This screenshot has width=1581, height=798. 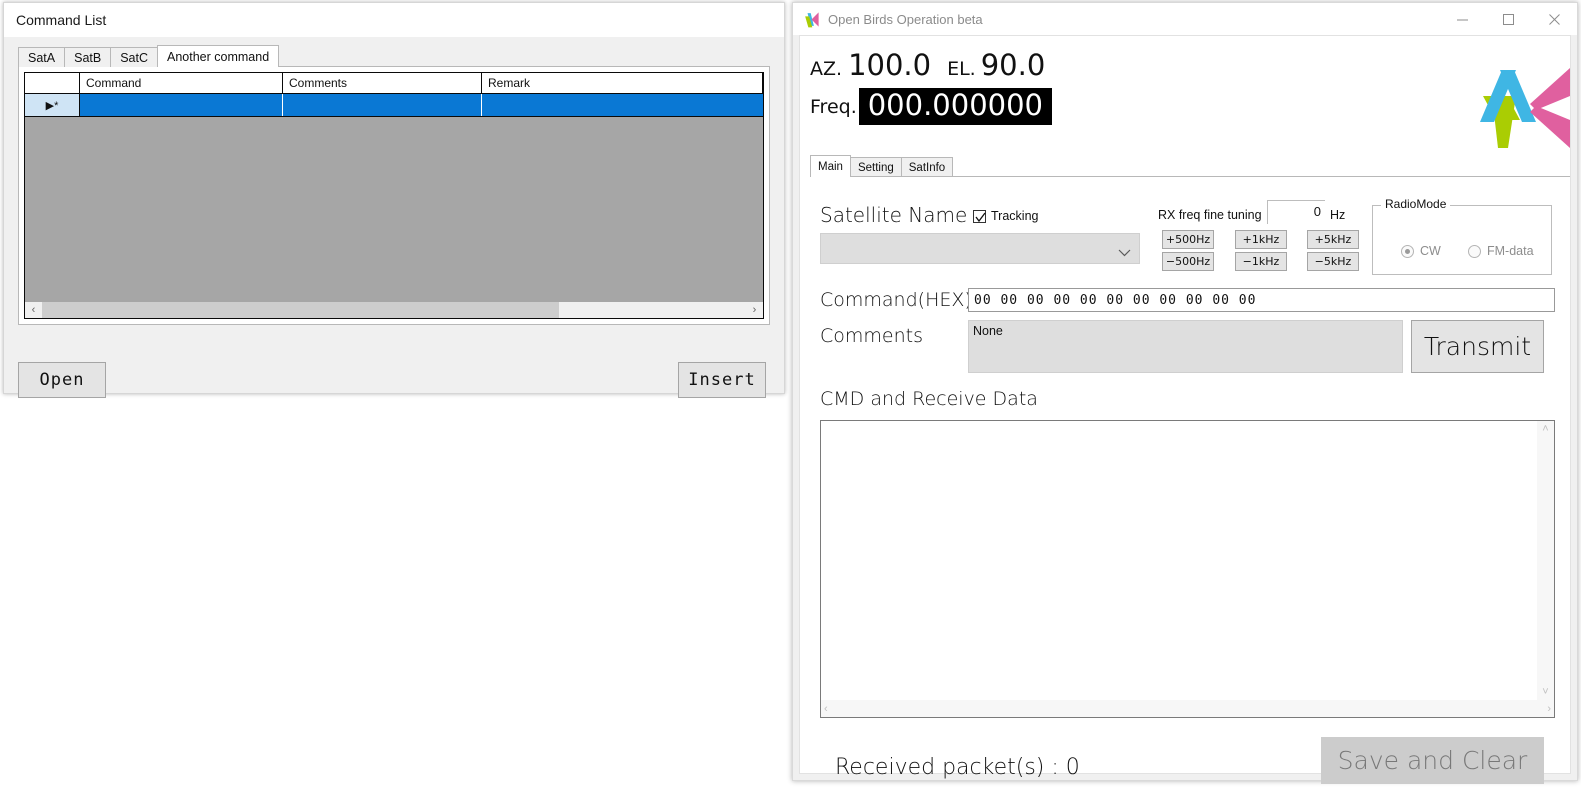 What do you see at coordinates (394, 195) in the screenshot?
I see `command-grid: Command Comments Remark ▶* ‹ ›` at bounding box center [394, 195].